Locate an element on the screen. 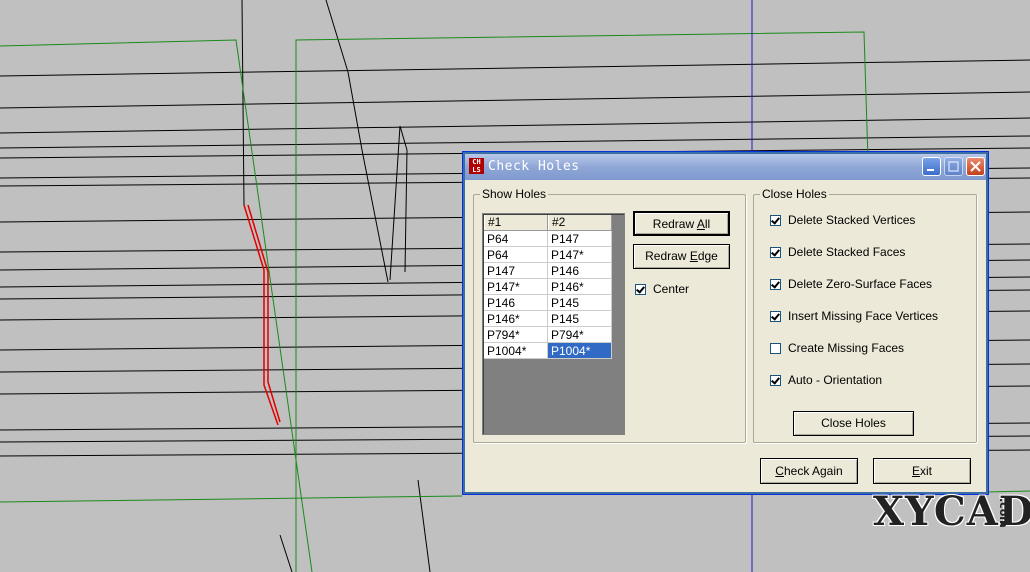 This screenshot has height=572, width=1030. option-label: Delete Stacked Vertices is located at coordinates (852, 220).